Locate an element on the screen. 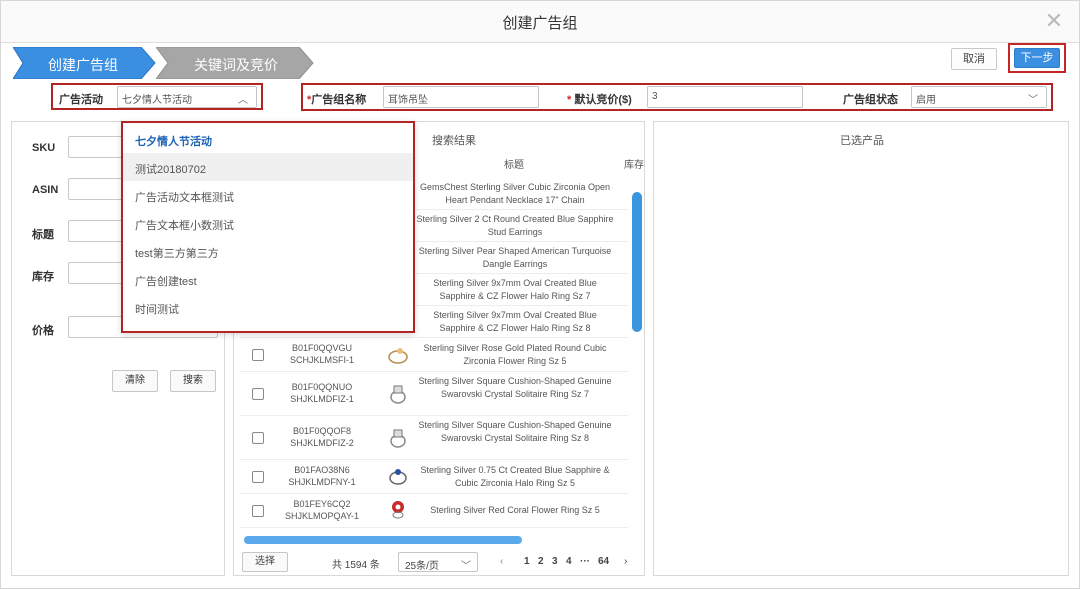 Image resolution: width=1080 pixels, height=589 pixels. group-name-input: 耳饰吊坠 is located at coordinates (461, 97).